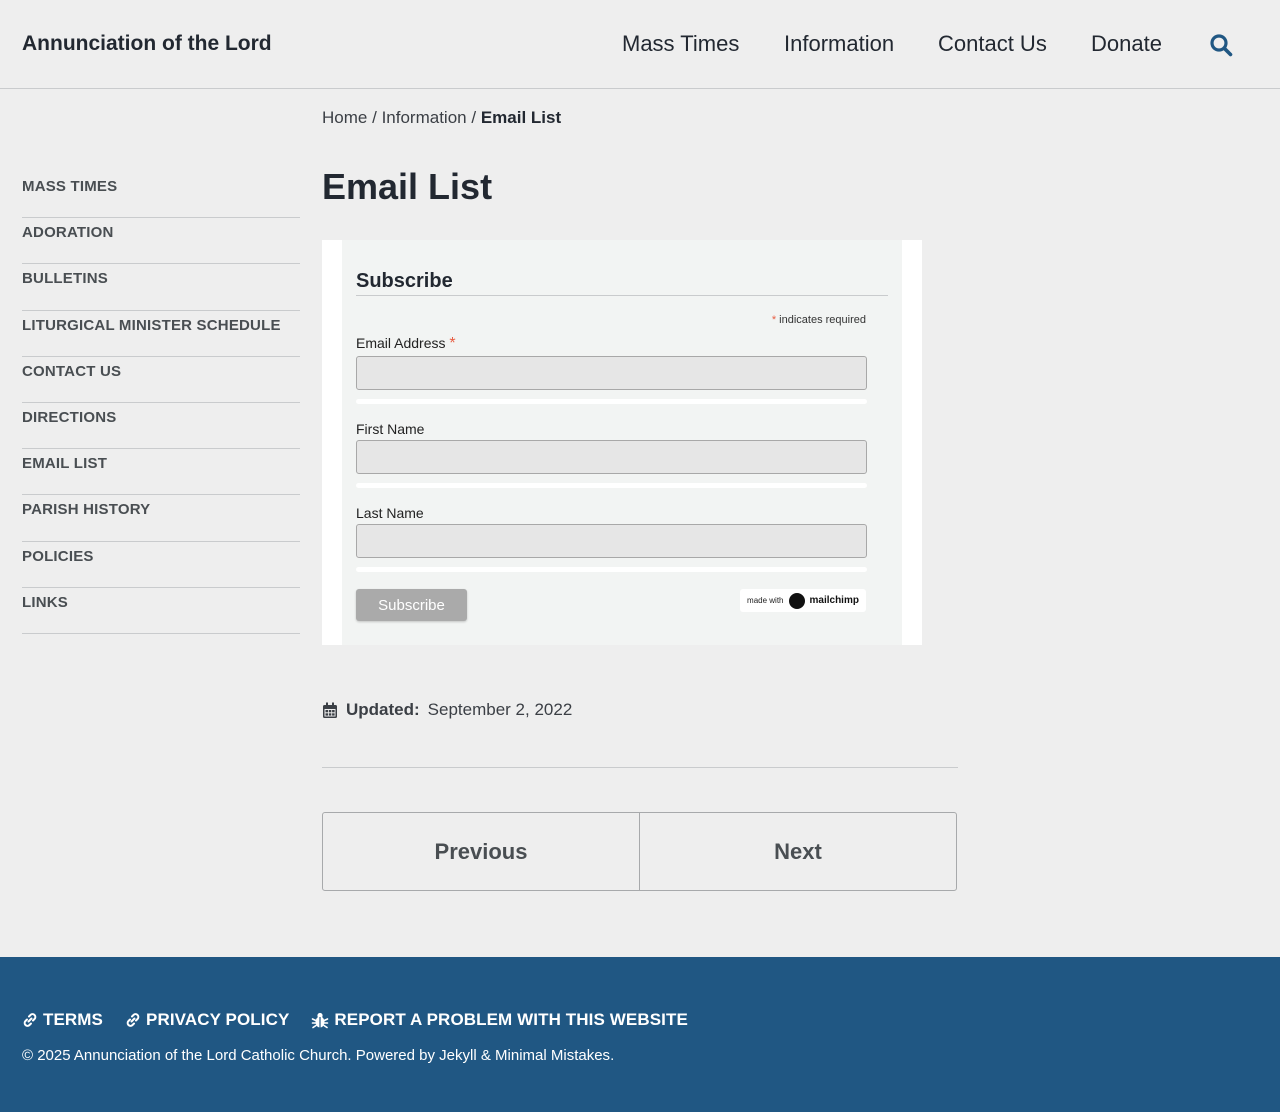 This screenshot has height=1112, width=1280. What do you see at coordinates (383, 709) in the screenshot?
I see `updated-label: Updated:` at bounding box center [383, 709].